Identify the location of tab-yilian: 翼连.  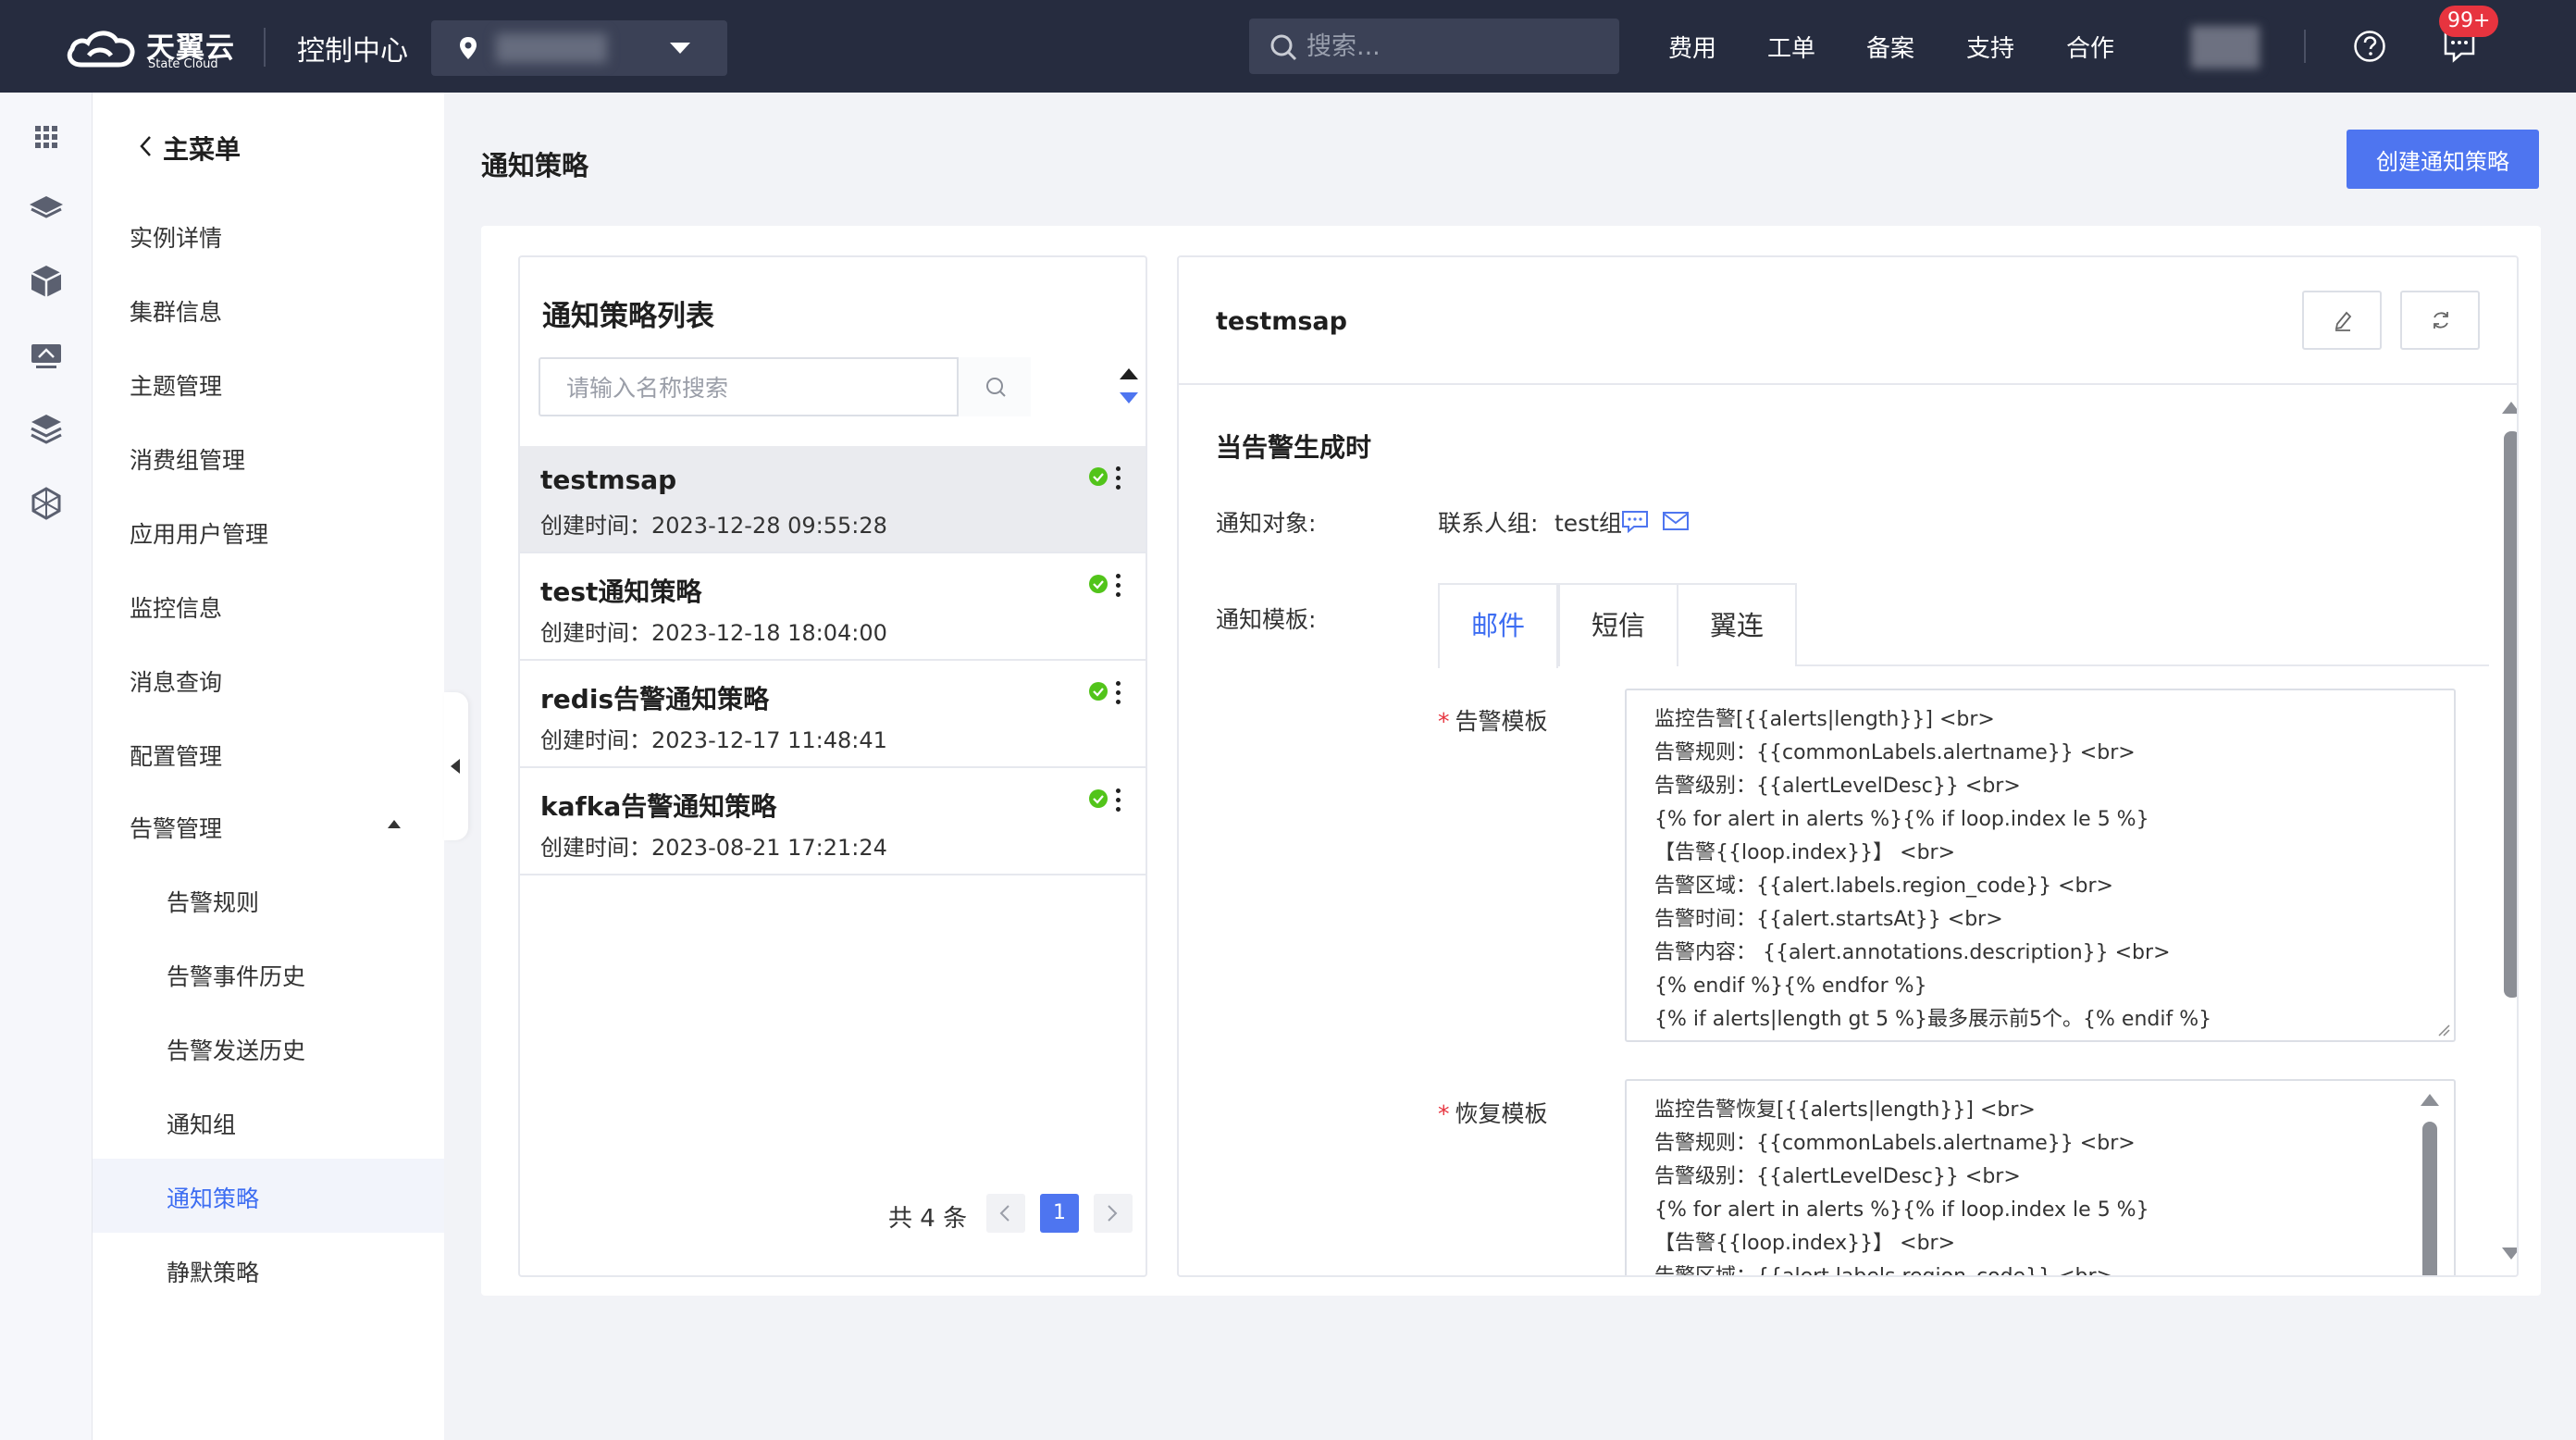
(1737, 624).